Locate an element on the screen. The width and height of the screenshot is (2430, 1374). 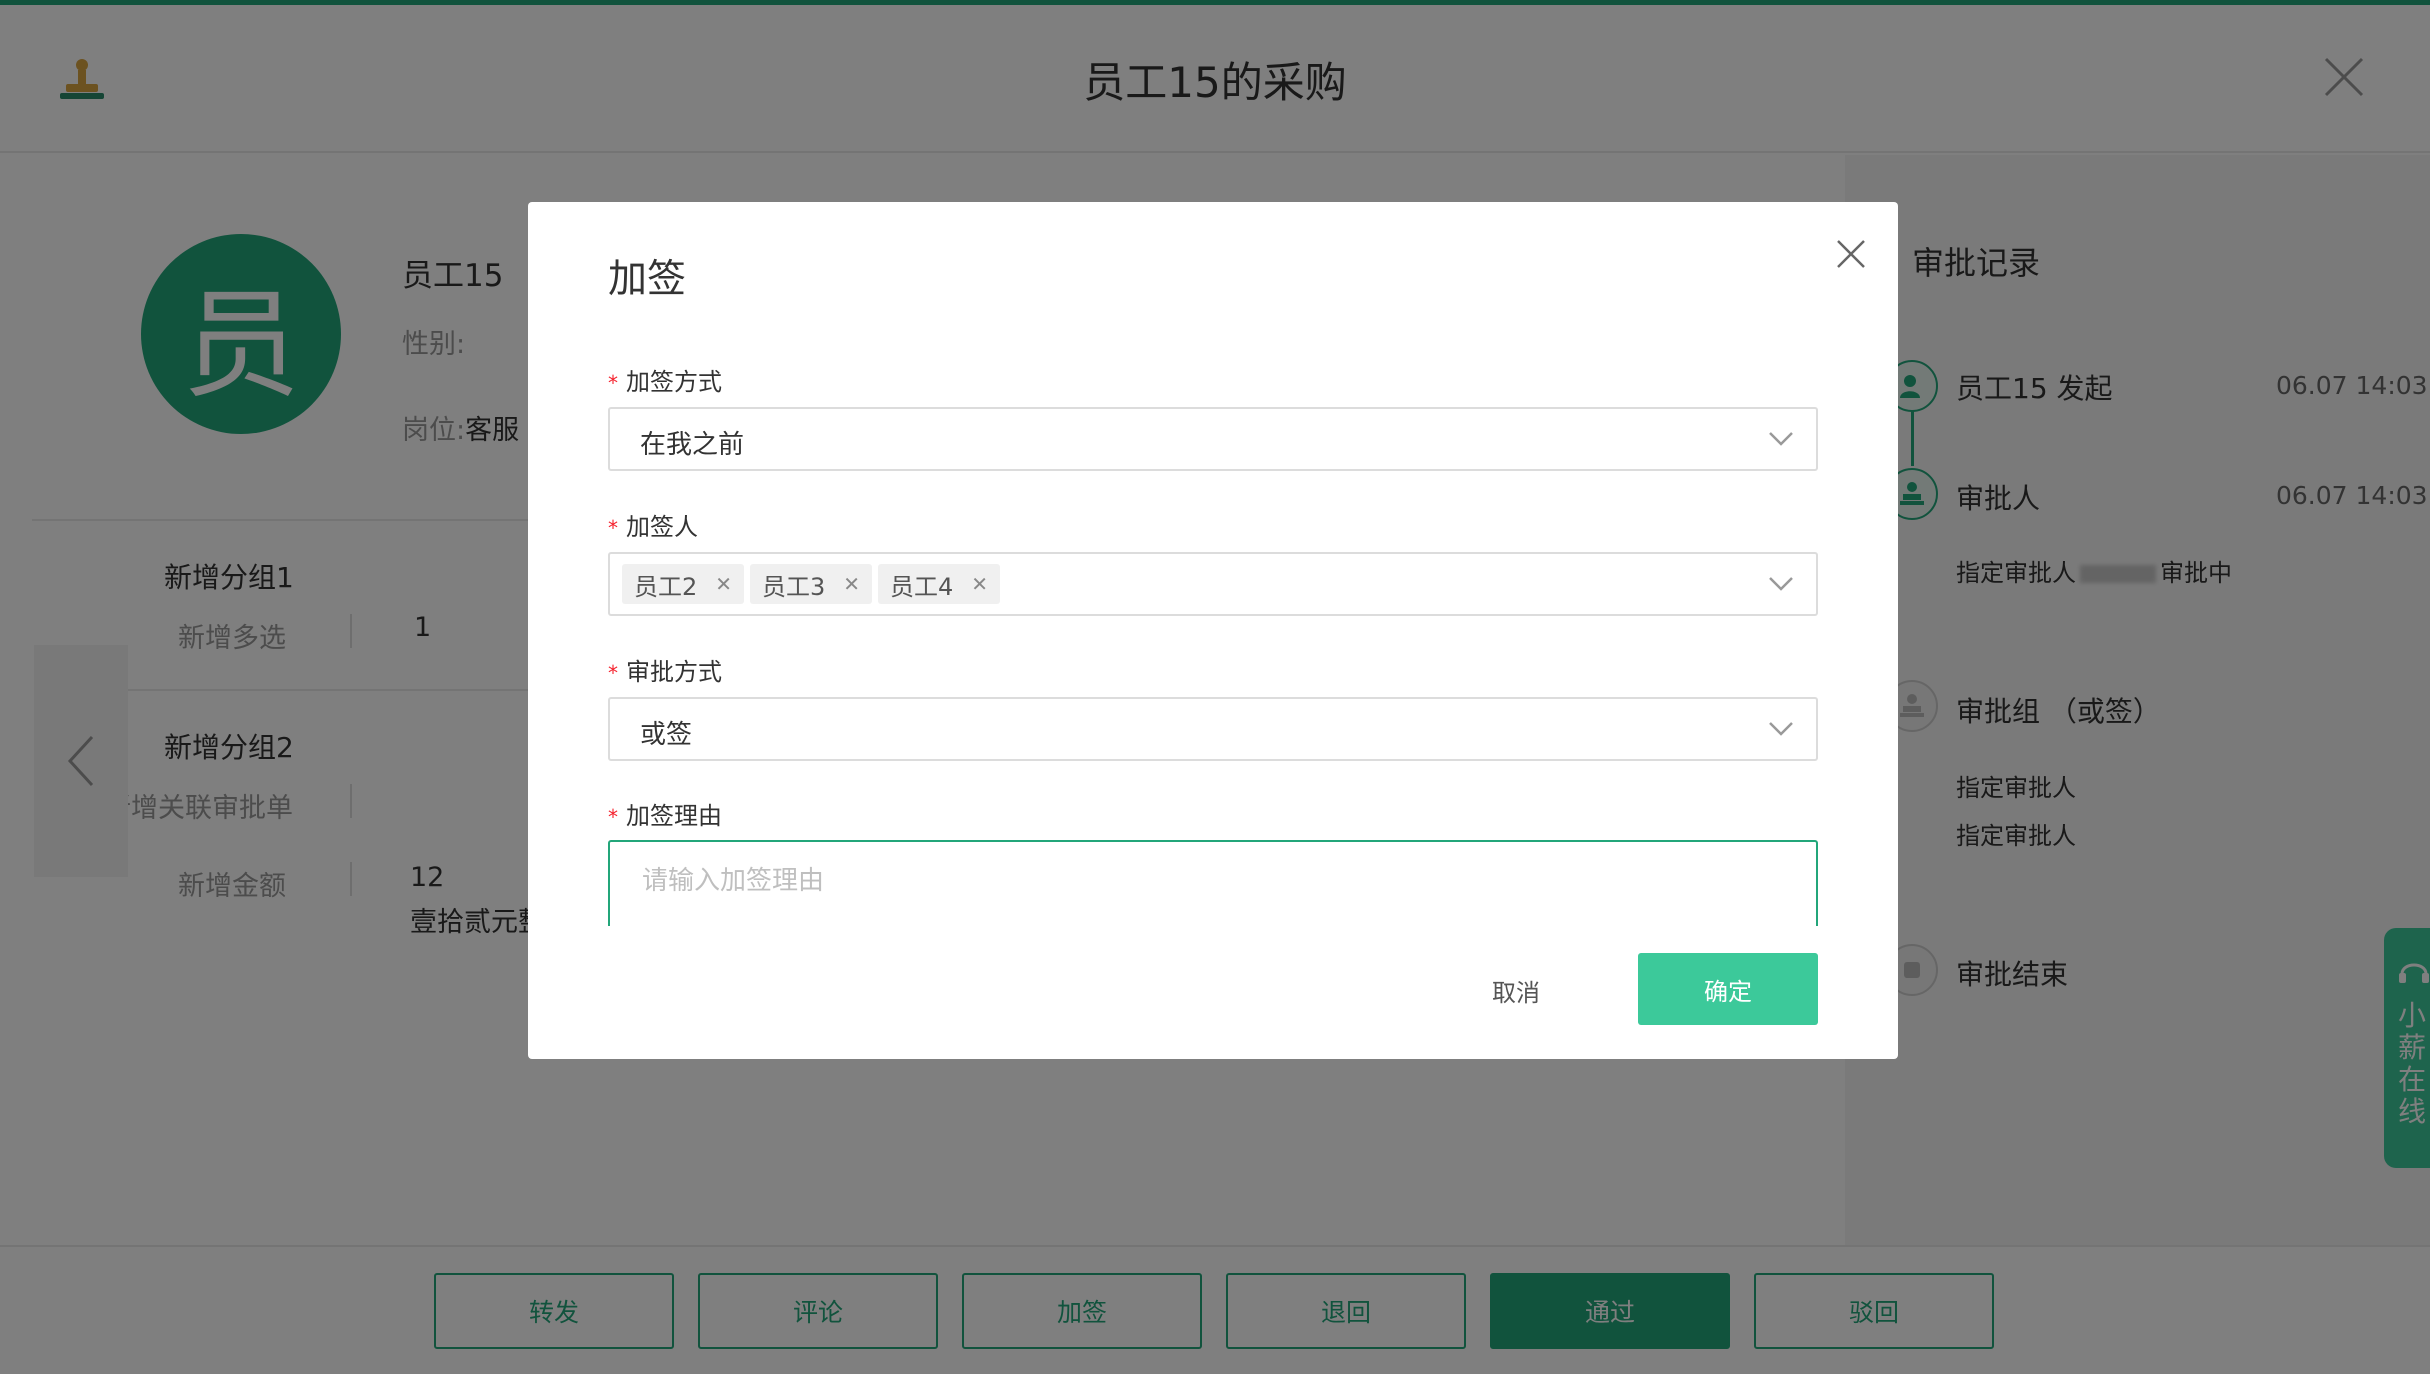
signer-tag: 员工4 ✕ is located at coordinates (939, 584).